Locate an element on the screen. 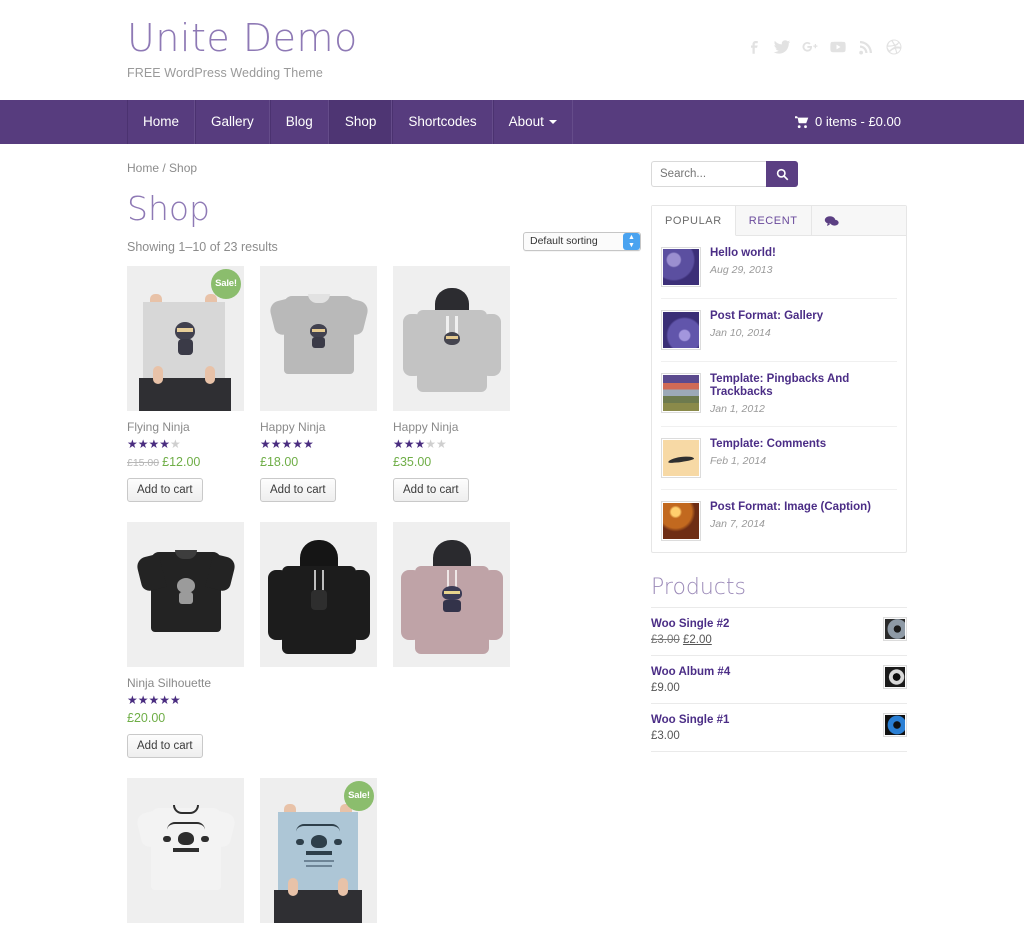  rss-icon is located at coordinates (866, 47).